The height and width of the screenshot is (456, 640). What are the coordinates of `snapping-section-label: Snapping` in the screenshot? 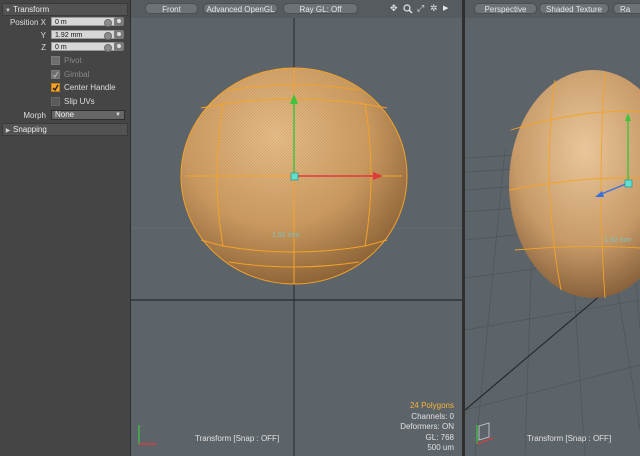 It's located at (30, 129).